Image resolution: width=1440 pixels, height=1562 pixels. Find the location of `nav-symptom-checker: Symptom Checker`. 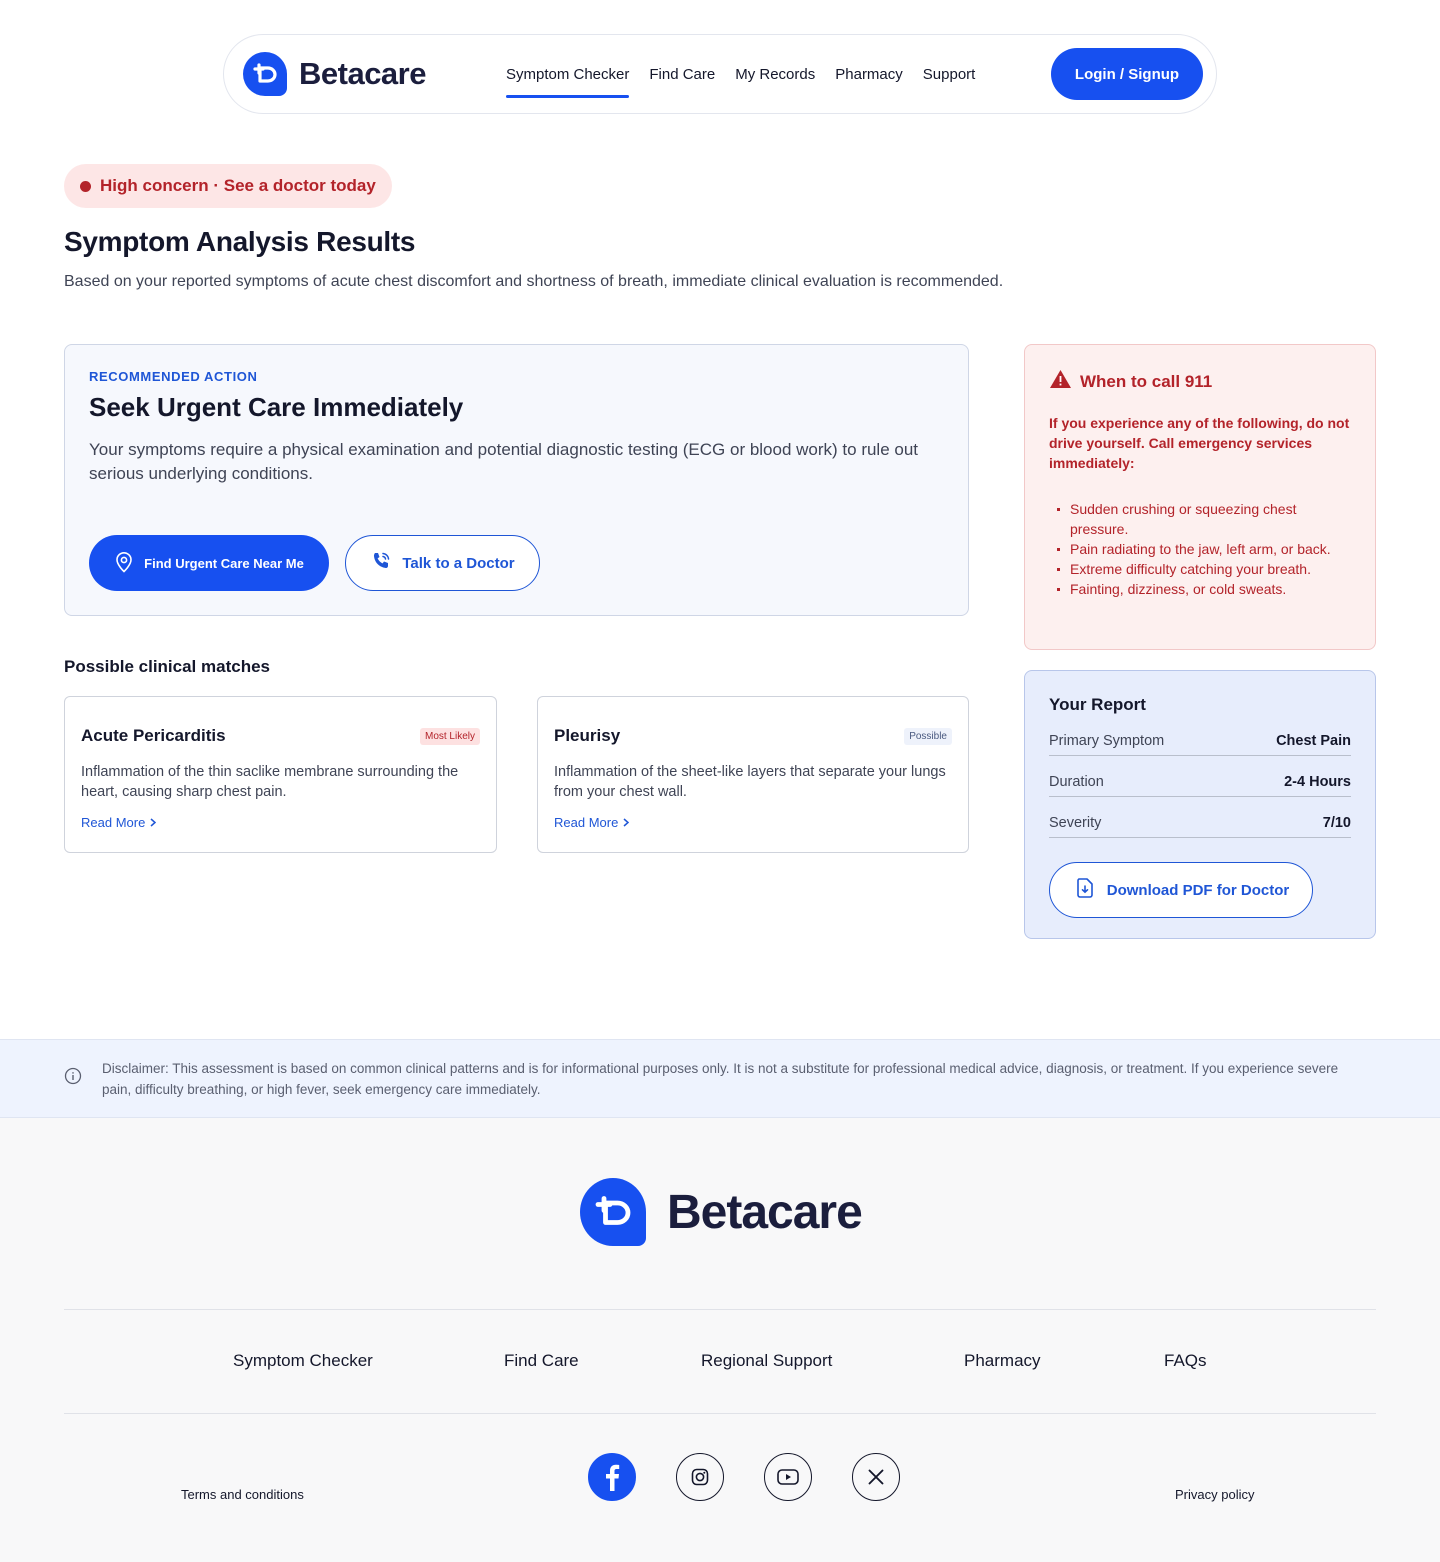

nav-symptom-checker: Symptom Checker is located at coordinates (567, 74).